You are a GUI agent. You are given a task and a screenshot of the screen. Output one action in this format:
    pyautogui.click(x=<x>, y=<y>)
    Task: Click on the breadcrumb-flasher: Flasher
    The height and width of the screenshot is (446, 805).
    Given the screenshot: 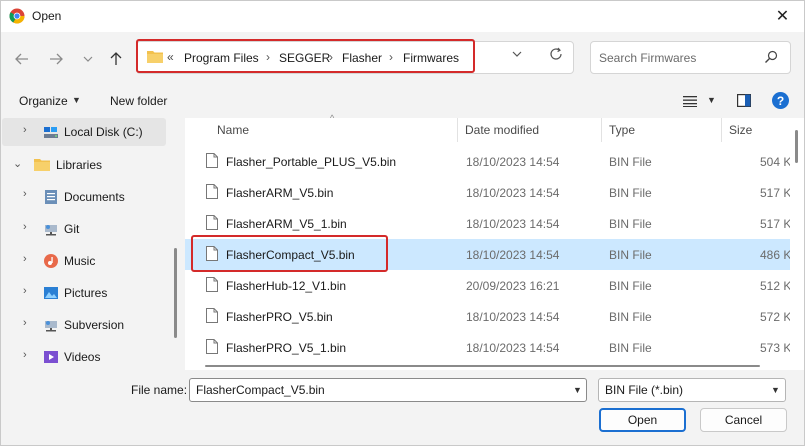 What is the action you would take?
    pyautogui.click(x=362, y=58)
    